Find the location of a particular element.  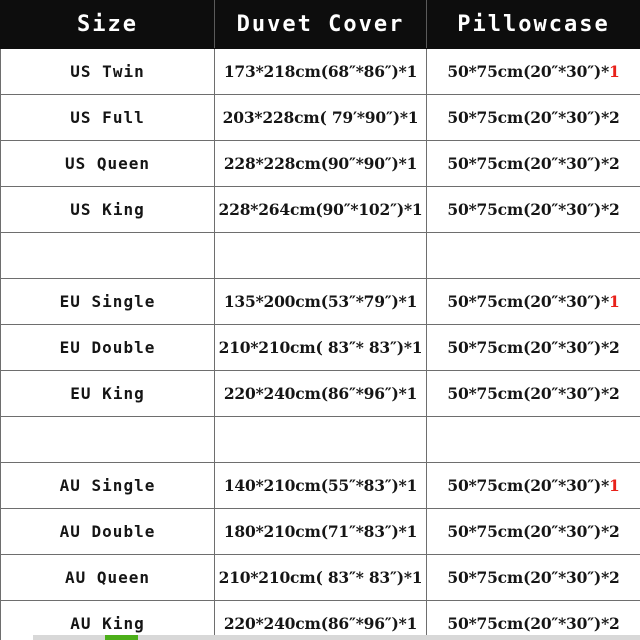

cell-size: US Queen is located at coordinates (107, 163).